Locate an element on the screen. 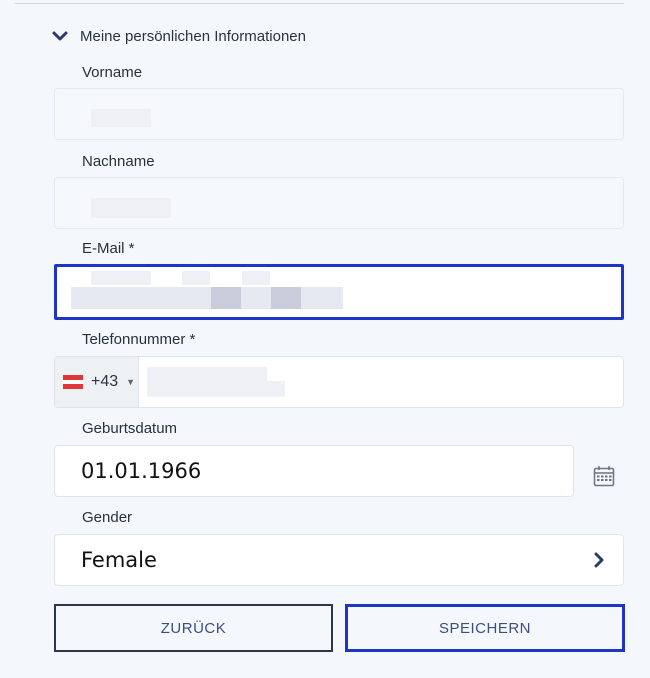  austria-flag-icon is located at coordinates (73, 382).